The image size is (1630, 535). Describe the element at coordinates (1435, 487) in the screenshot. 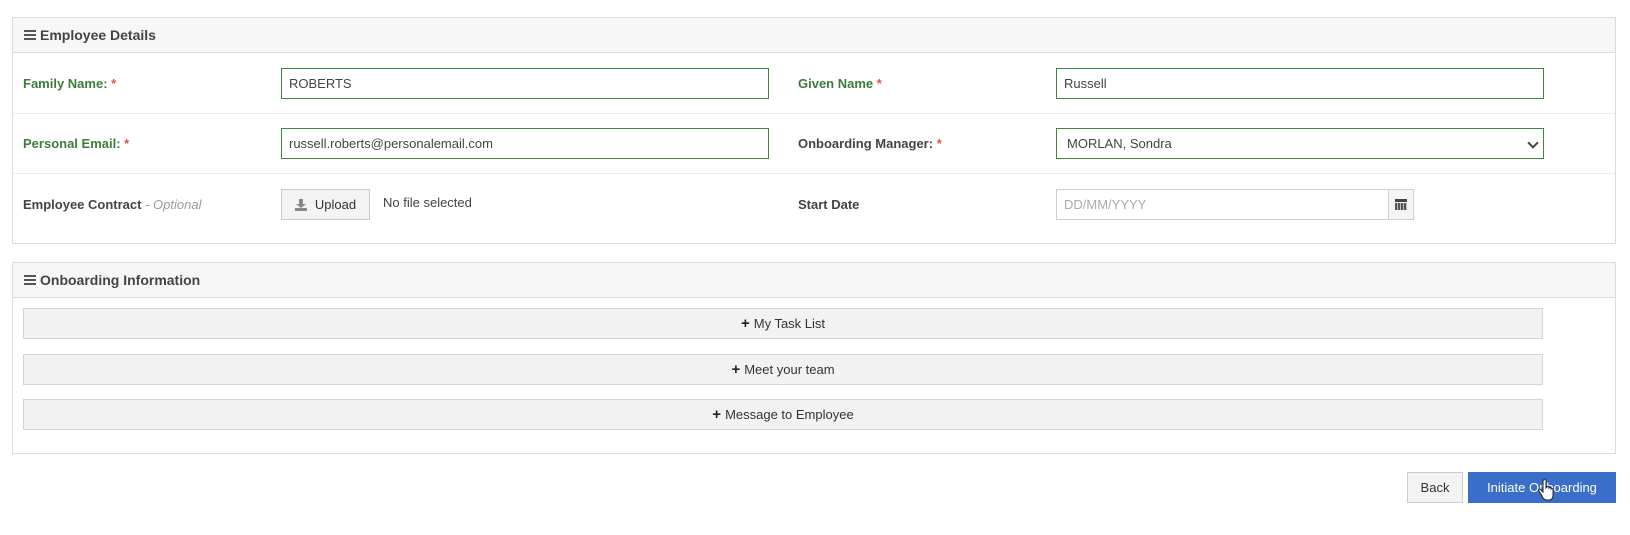

I see `back-button: Back` at that location.